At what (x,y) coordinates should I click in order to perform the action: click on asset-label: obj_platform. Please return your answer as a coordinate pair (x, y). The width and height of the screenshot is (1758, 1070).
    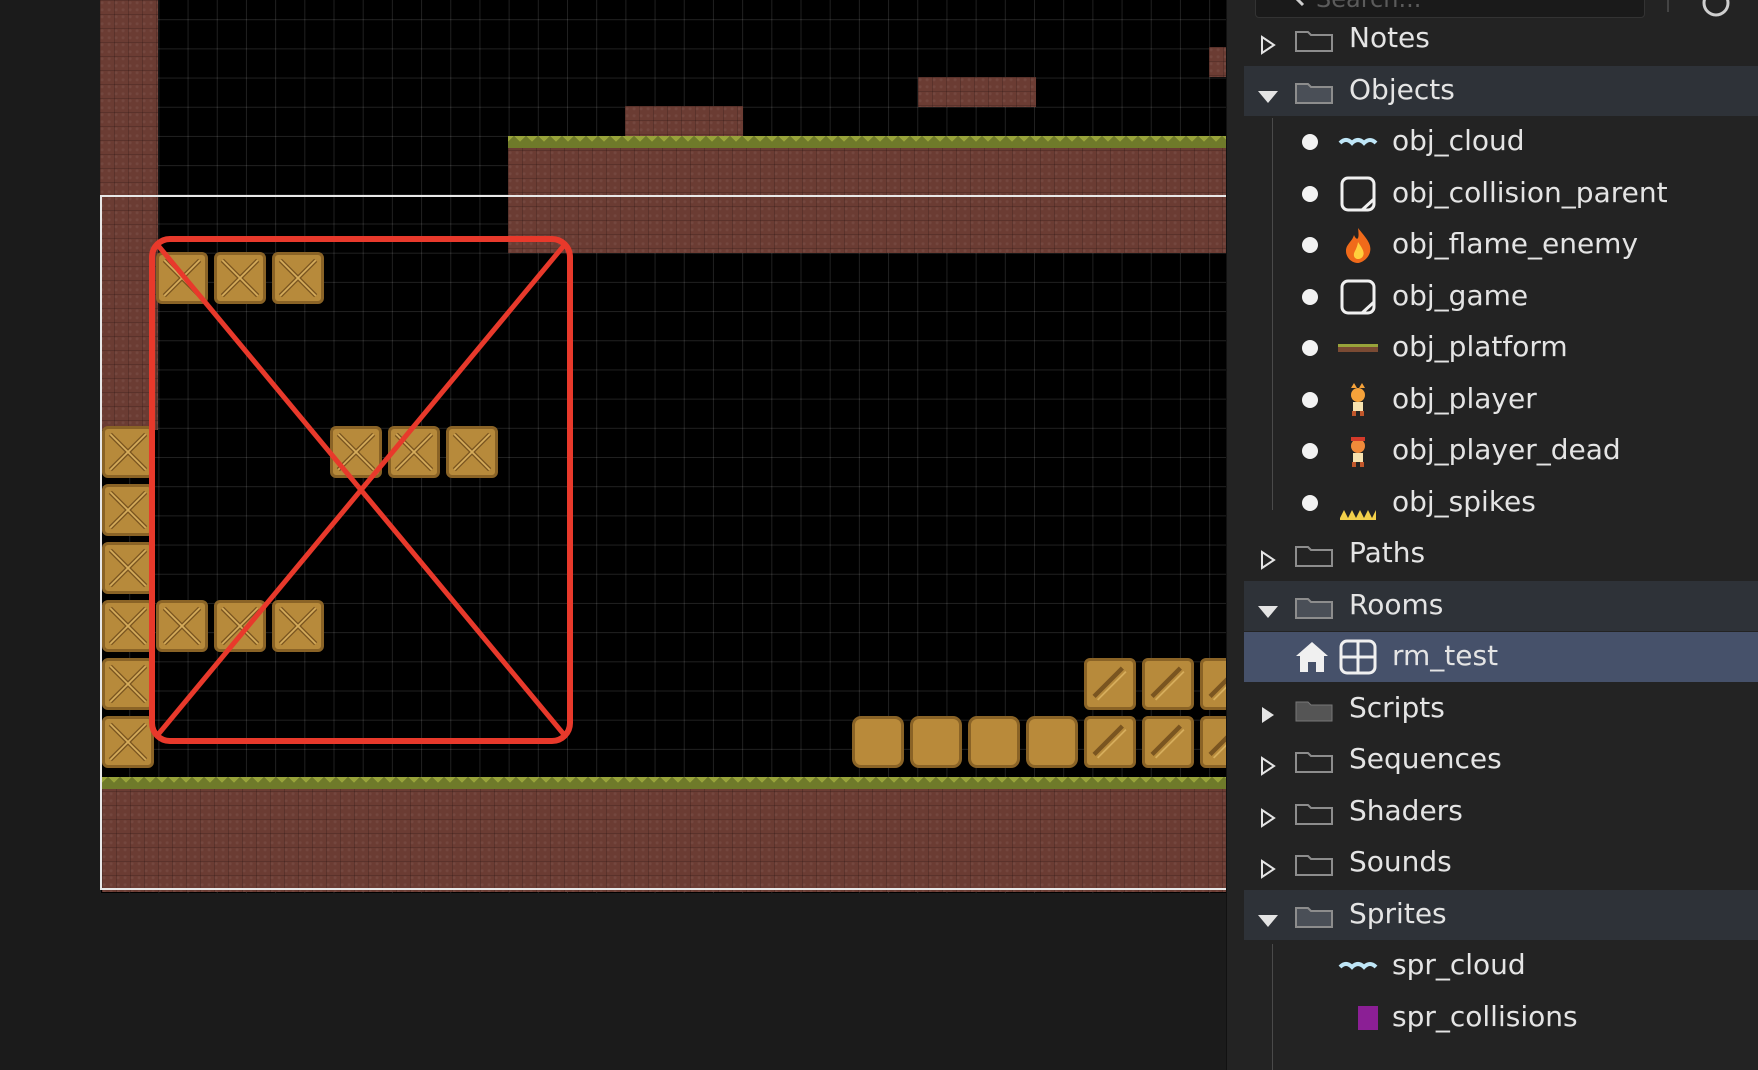
    Looking at the image, I should click on (1480, 346).